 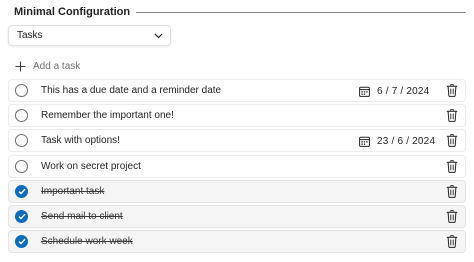 I want to click on task-row: Schedule work week, so click(x=237, y=242).